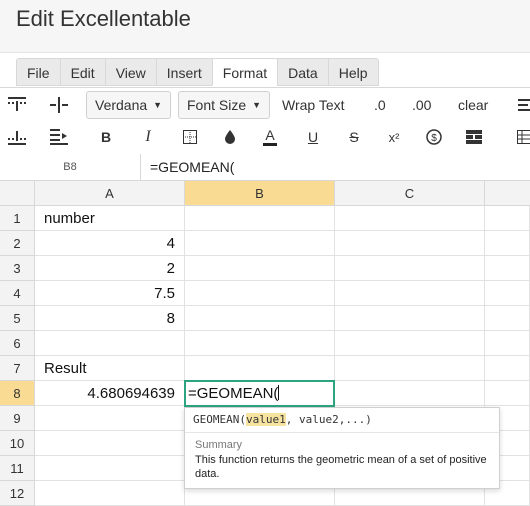 Image resolution: width=530 pixels, height=506 pixels. Describe the element at coordinates (110, 243) in the screenshot. I see `cell-a2: 4` at that location.